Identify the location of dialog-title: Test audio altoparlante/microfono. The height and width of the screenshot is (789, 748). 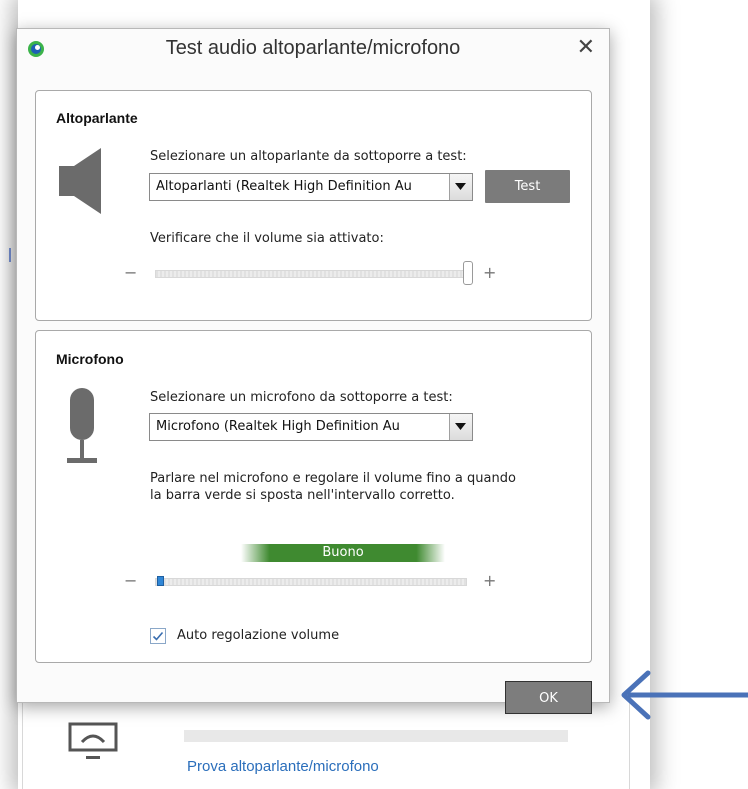
(313, 48).